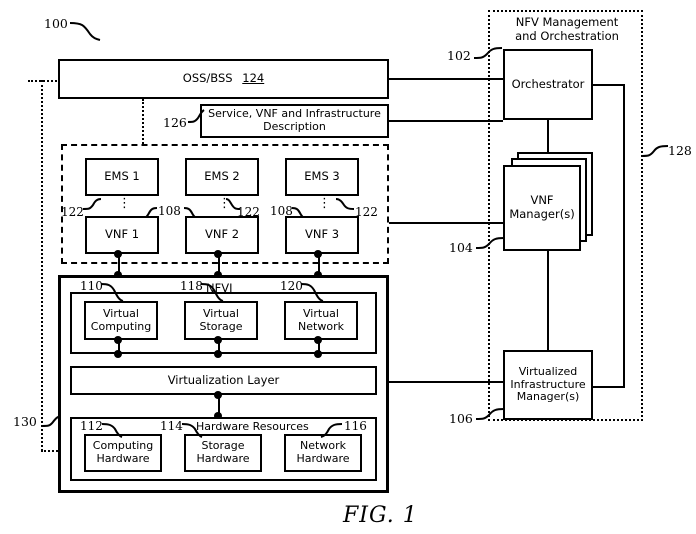  Describe the element at coordinates (461, 418) in the screenshot. I see `ref-106: 106` at that location.